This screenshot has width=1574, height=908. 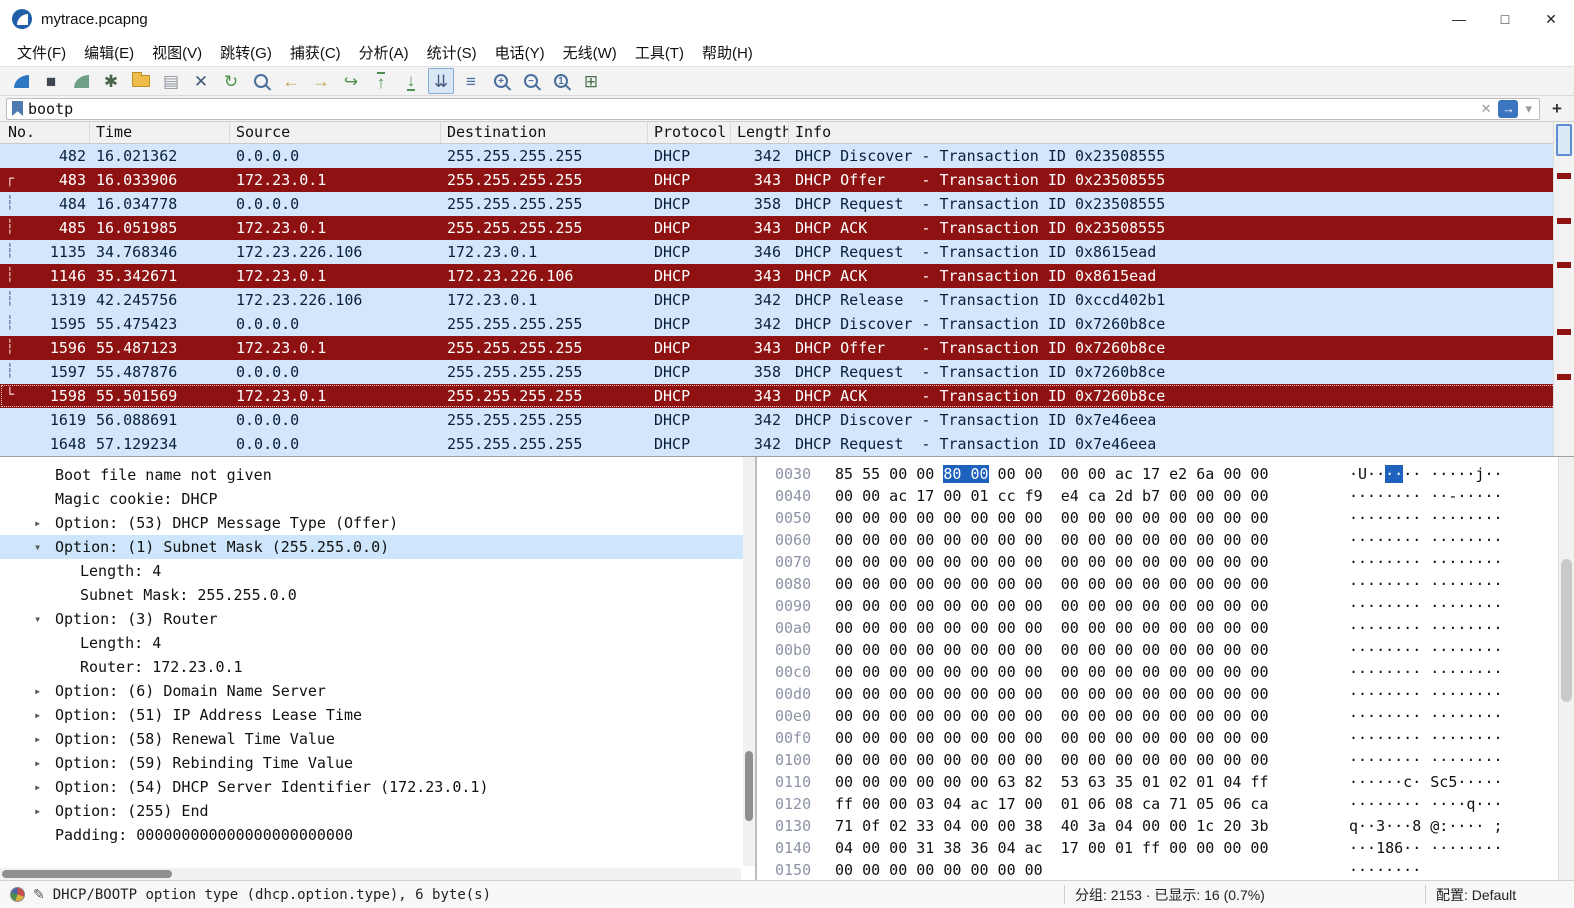 I want to click on display-filter-input, so click(x=751, y=108).